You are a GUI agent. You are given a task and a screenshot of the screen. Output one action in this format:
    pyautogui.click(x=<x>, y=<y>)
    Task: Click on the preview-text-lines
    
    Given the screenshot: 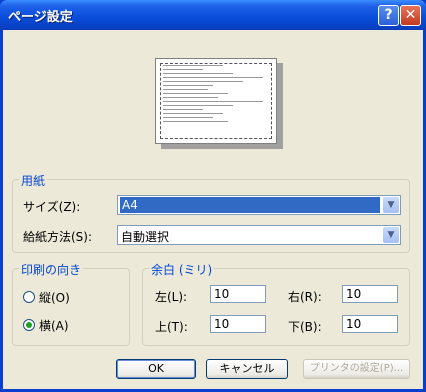 What is the action you would take?
    pyautogui.click(x=213, y=95)
    